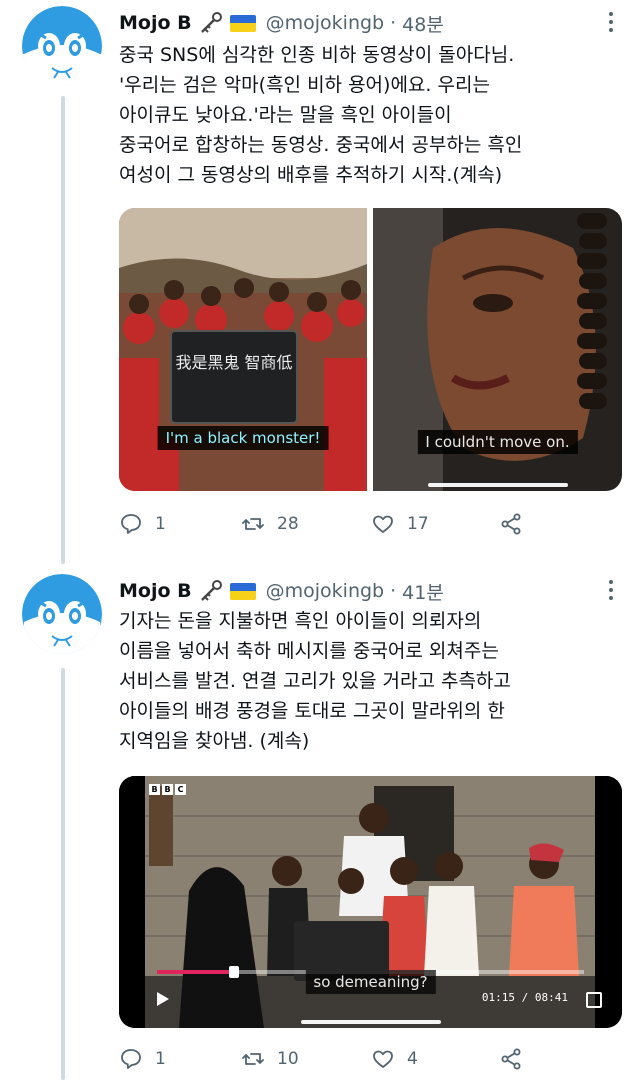  What do you see at coordinates (243, 438) in the screenshot?
I see `video-caption: I'm a black monster!` at bounding box center [243, 438].